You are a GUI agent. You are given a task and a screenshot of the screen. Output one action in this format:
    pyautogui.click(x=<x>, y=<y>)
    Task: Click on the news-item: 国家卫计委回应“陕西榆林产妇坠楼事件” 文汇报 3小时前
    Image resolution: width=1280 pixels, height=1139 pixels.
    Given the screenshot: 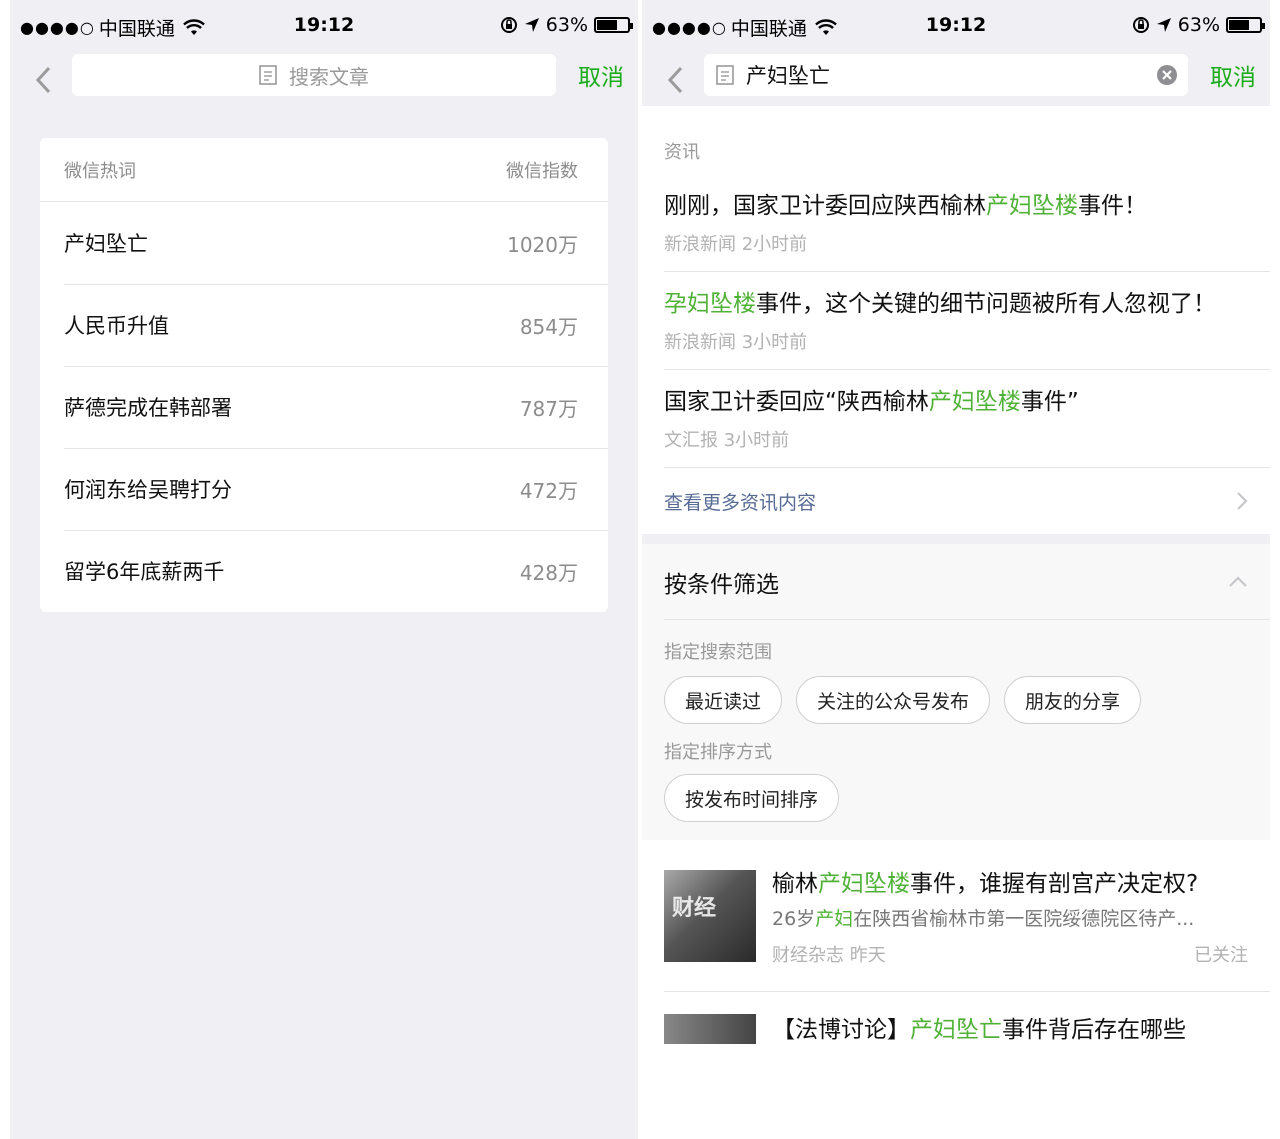 What is the action you would take?
    pyautogui.click(x=956, y=419)
    